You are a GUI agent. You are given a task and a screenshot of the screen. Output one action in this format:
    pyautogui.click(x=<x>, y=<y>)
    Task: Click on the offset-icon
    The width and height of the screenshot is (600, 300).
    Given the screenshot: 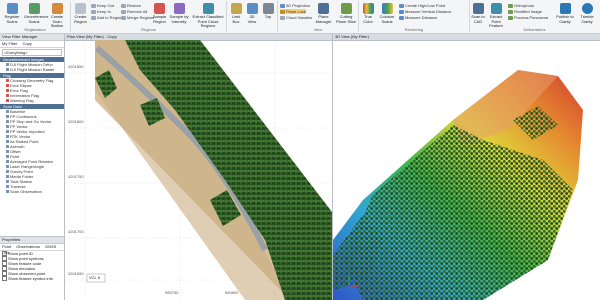 What is the action you would take?
    pyautogui.click(x=7, y=152)
    